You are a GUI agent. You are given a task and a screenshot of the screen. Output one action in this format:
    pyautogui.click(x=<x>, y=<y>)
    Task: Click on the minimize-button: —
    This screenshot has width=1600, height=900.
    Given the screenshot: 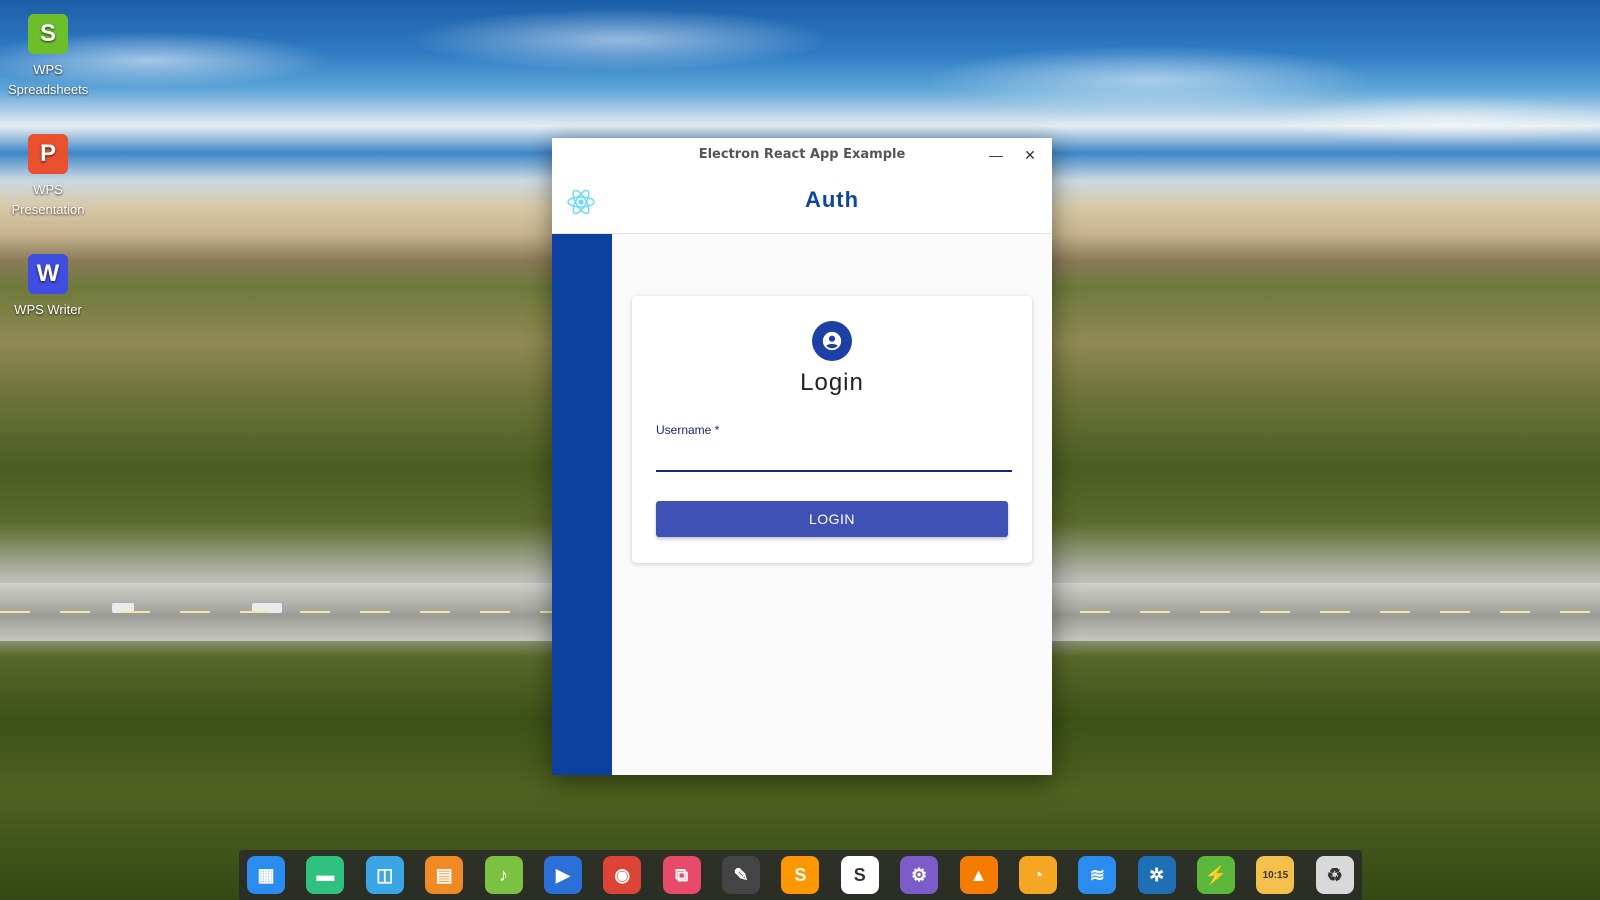 What is the action you would take?
    pyautogui.click(x=996, y=155)
    